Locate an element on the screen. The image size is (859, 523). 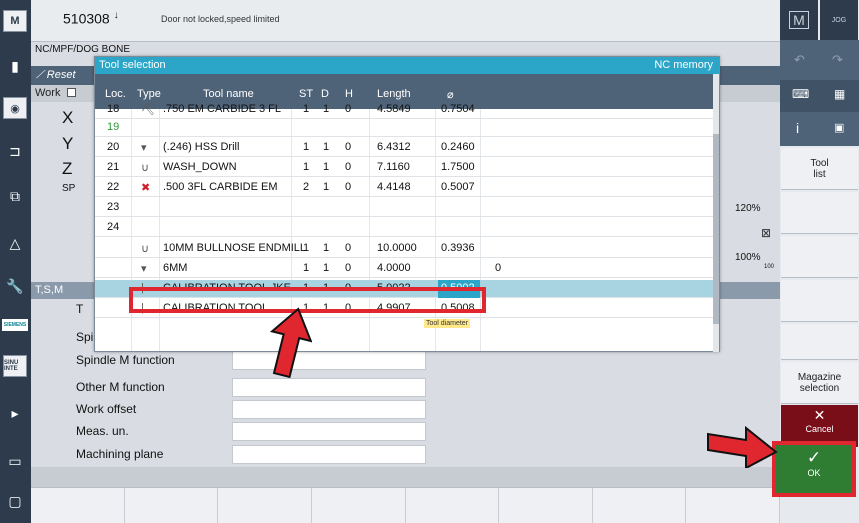
keyboard-icon: ⌨ is located at coordinates (800, 94).